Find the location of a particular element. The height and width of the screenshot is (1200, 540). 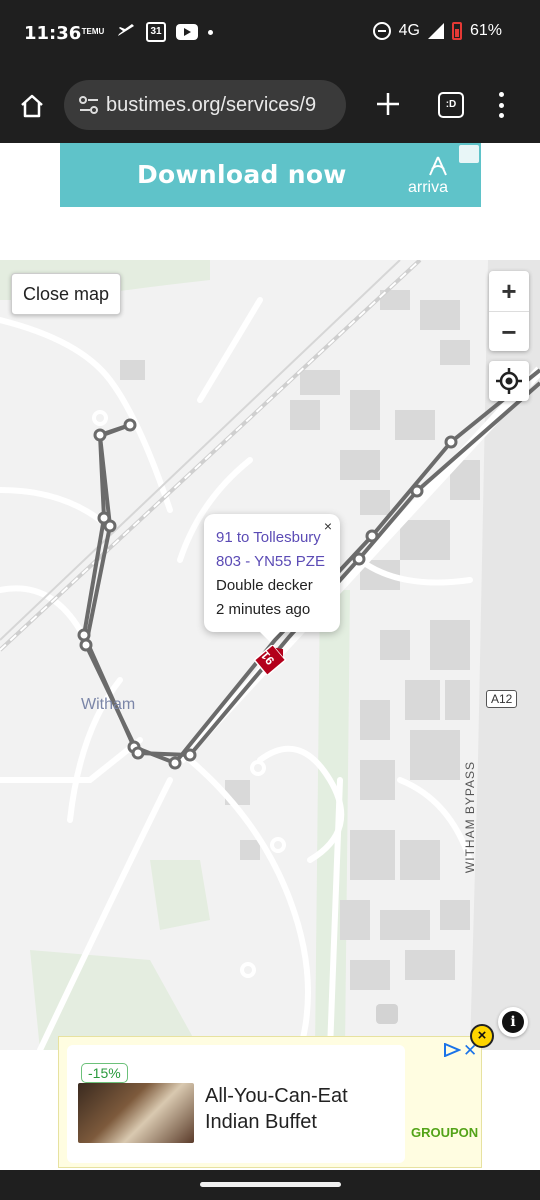

popup-vehicle-type: Double decker is located at coordinates (264, 585).